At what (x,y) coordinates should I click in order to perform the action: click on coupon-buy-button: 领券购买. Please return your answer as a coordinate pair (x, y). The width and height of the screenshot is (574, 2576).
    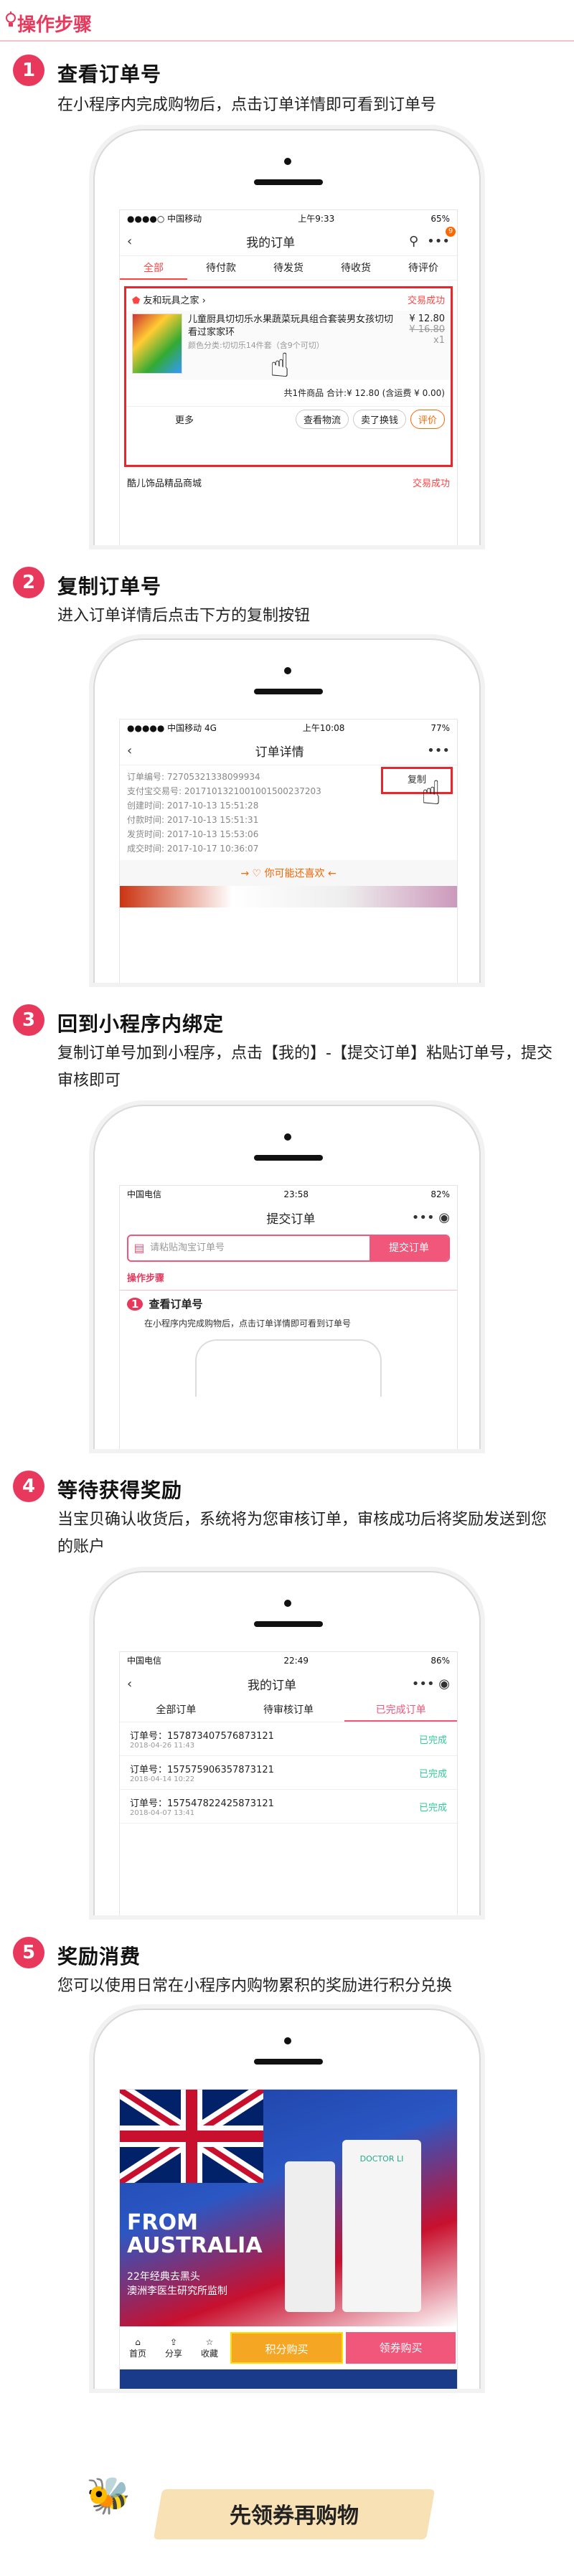
    Looking at the image, I should click on (401, 2348).